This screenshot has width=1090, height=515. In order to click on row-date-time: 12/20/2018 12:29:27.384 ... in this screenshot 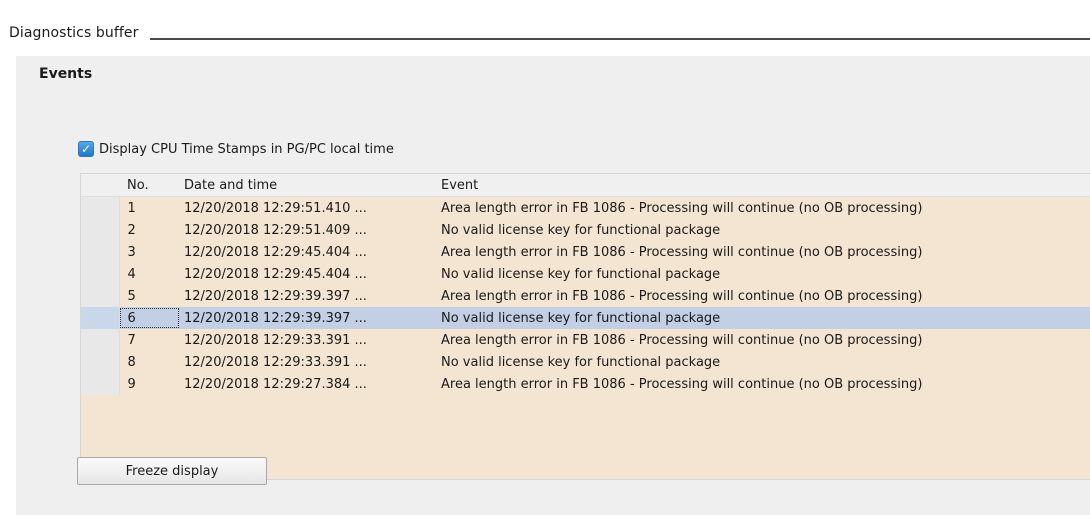, I will do `click(308, 384)`.